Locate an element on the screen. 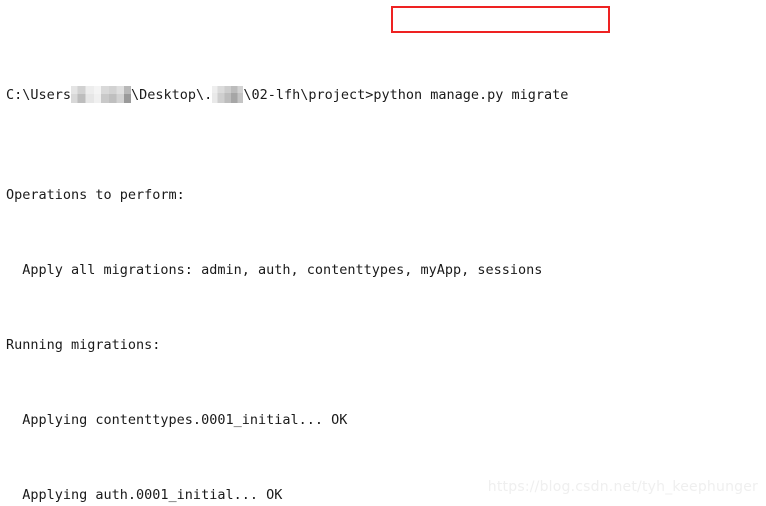 This screenshot has width=766, height=506. redacted-folder is located at coordinates (228, 94).